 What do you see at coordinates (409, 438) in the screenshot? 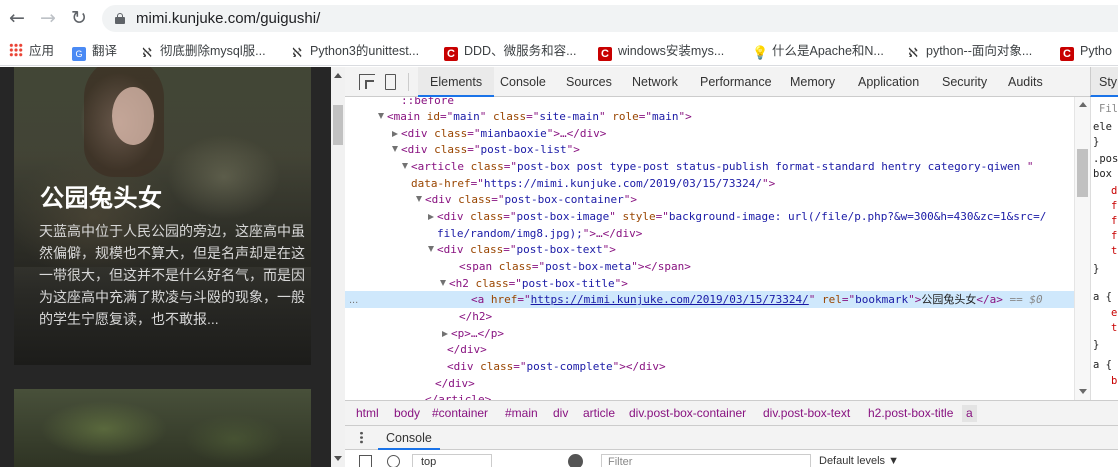
I see `drawer-tab-console: Console` at bounding box center [409, 438].